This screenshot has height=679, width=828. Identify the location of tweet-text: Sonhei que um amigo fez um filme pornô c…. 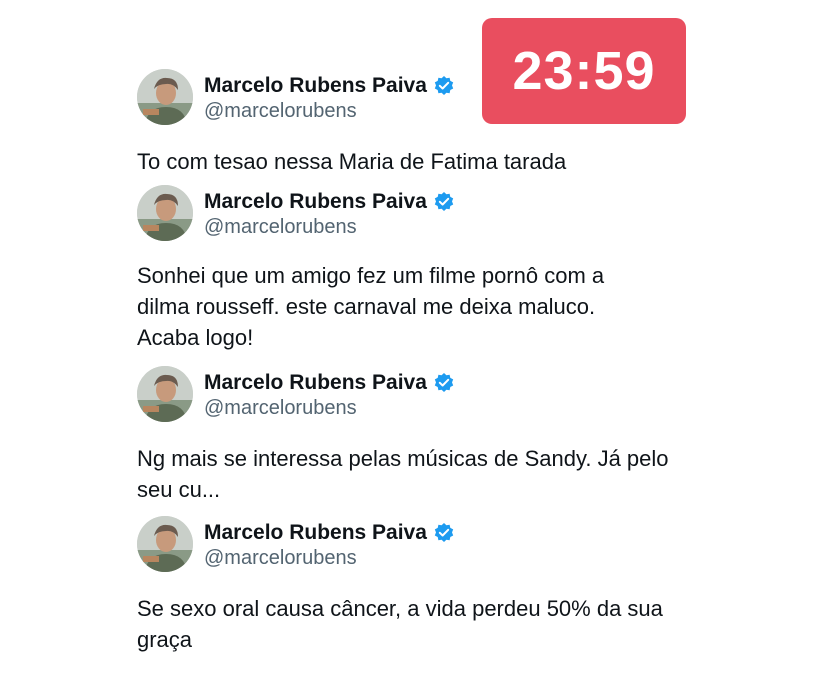
(371, 306).